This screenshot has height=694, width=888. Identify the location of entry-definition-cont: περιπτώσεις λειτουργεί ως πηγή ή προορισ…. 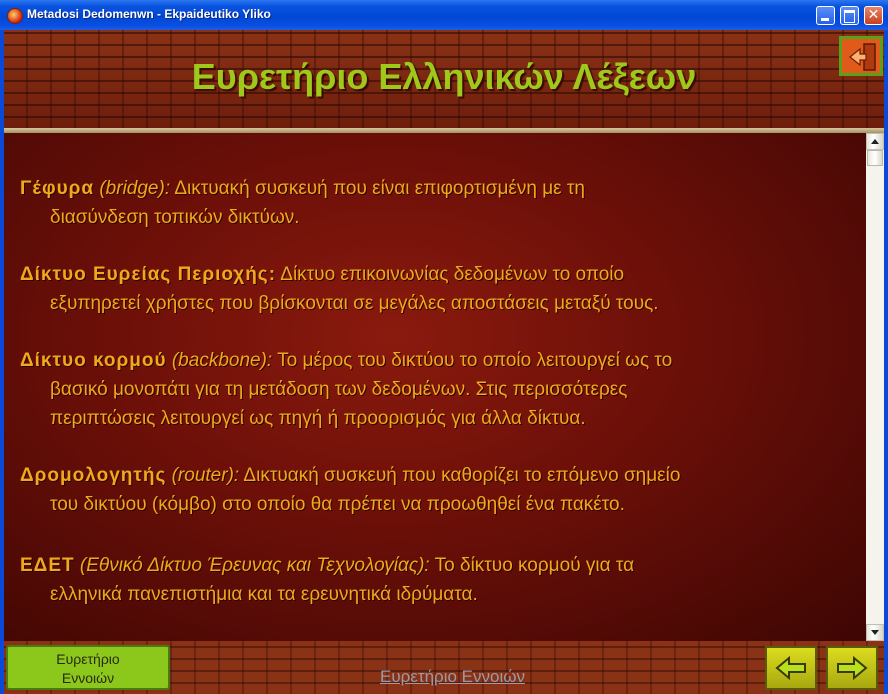
(318, 418).